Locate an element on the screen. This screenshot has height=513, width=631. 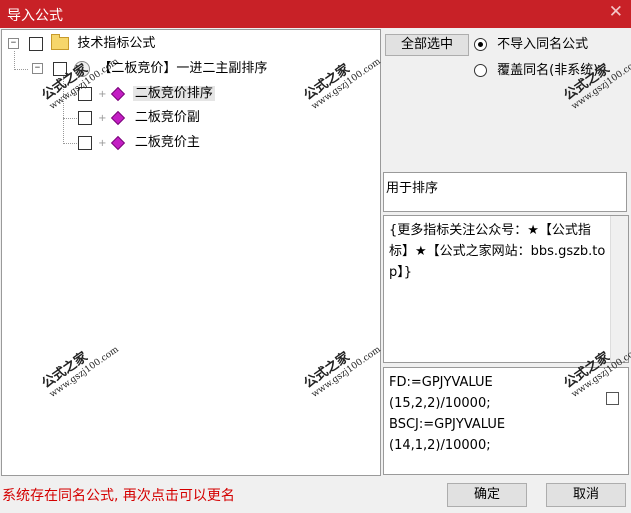
tree-item-label: 二板竞价主 is located at coordinates (167, 142).